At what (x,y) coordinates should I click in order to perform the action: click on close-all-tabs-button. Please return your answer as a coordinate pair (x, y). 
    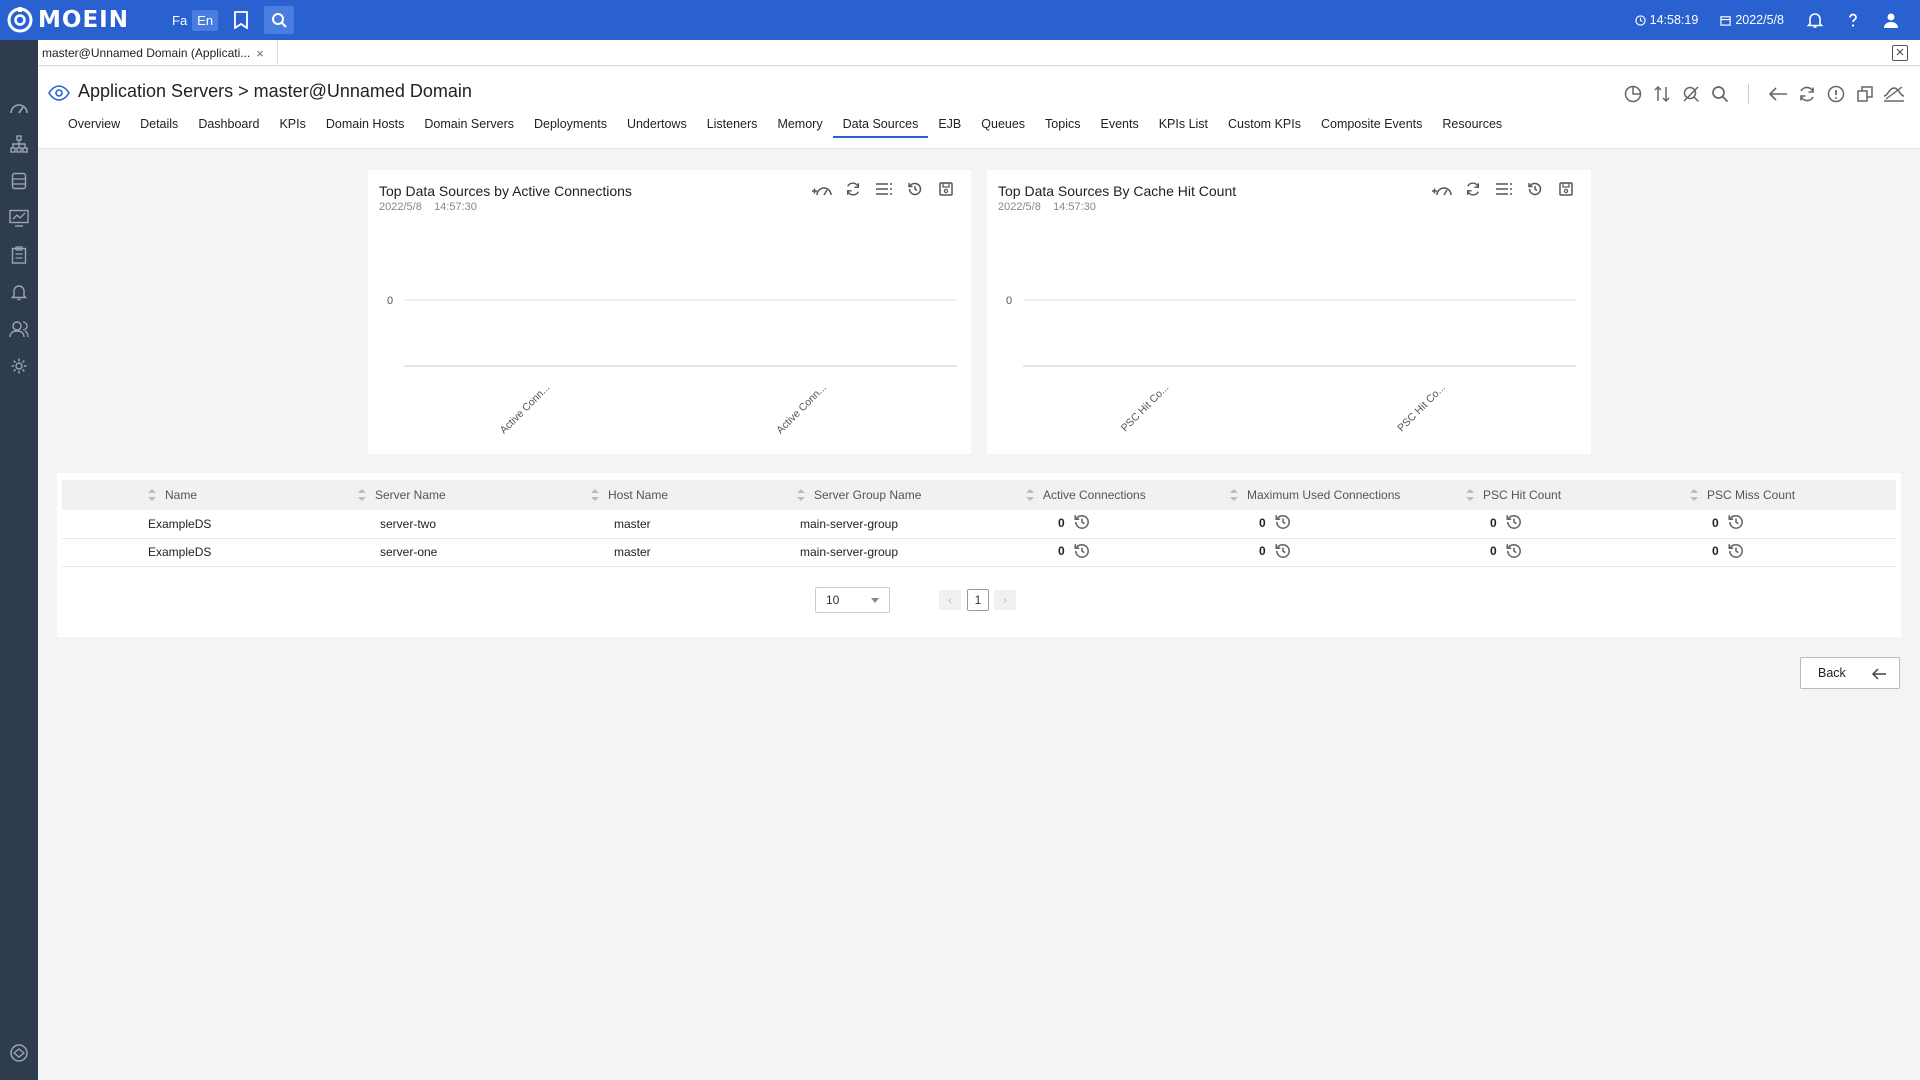
    Looking at the image, I should click on (1900, 53).